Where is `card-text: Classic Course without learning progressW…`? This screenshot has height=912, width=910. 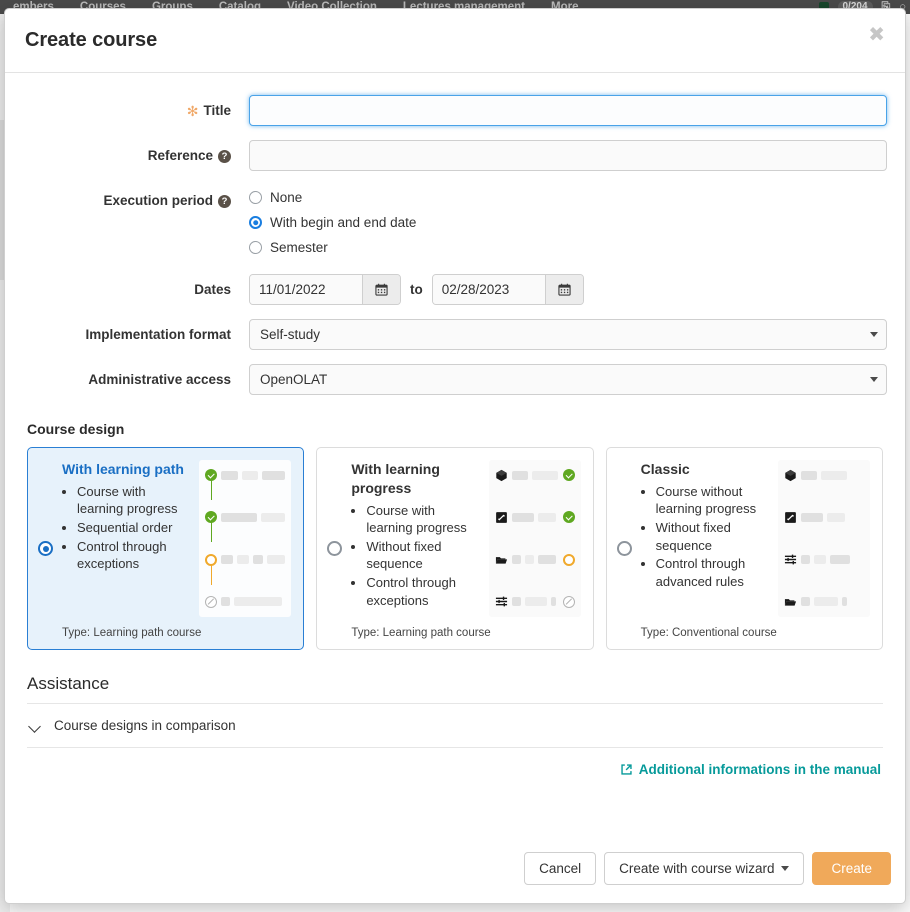
card-text: Classic Course without learning progressW… is located at coordinates (705, 538).